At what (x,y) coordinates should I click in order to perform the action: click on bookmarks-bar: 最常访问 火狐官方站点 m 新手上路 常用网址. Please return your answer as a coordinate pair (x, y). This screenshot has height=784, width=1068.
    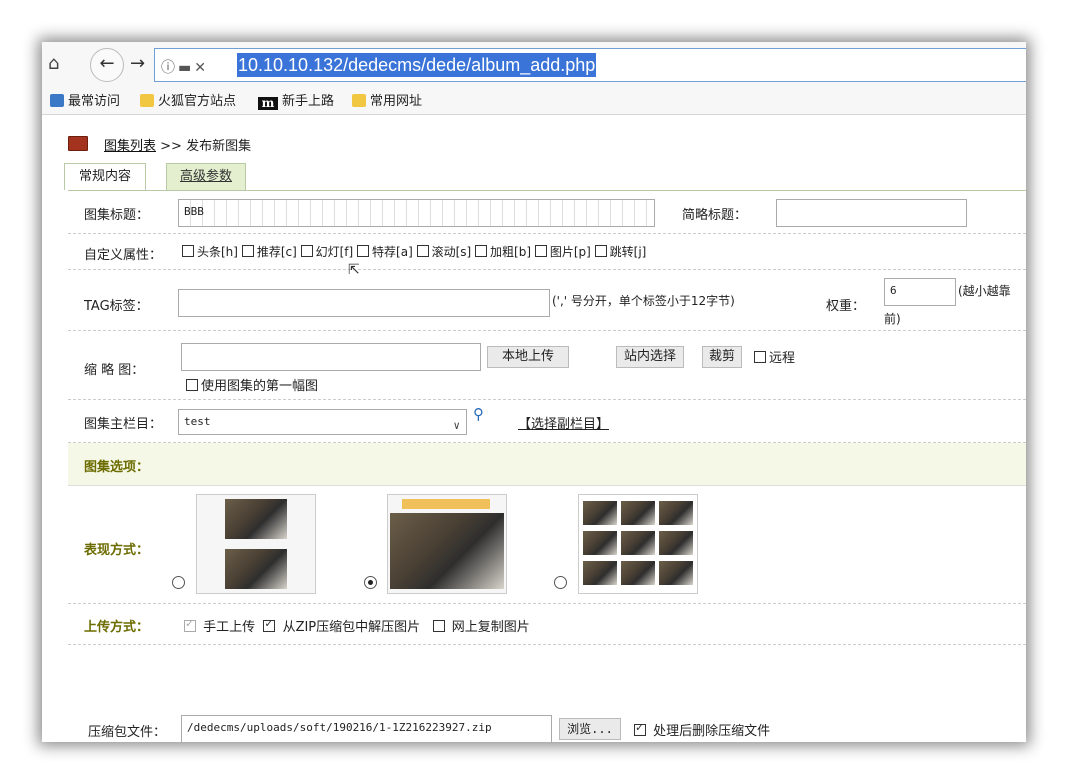
    Looking at the image, I should click on (534, 101).